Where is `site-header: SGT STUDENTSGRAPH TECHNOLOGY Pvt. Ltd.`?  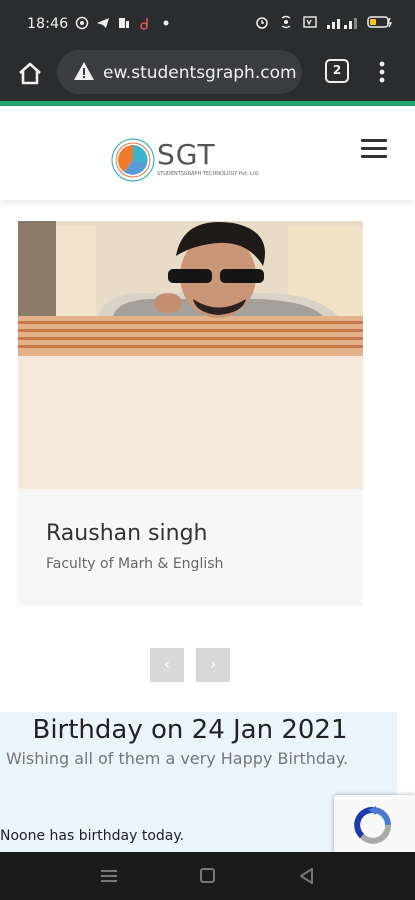 site-header: SGT STUDENTSGRAPH TECHNOLOGY Pvt. Ltd. is located at coordinates (207, 153).